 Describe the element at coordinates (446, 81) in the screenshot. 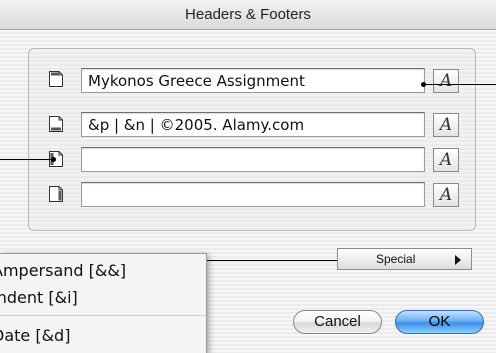

I see `header-font-button: A` at that location.